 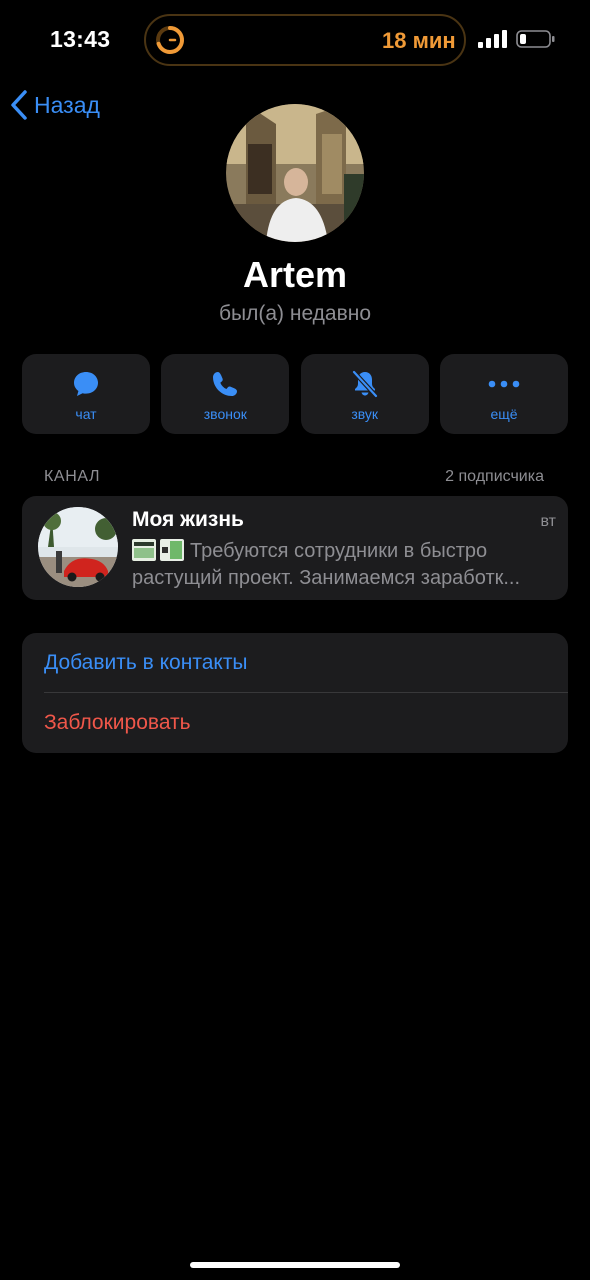 I want to click on add-to-contacts-button: Добавить в контакты, so click(x=295, y=663).